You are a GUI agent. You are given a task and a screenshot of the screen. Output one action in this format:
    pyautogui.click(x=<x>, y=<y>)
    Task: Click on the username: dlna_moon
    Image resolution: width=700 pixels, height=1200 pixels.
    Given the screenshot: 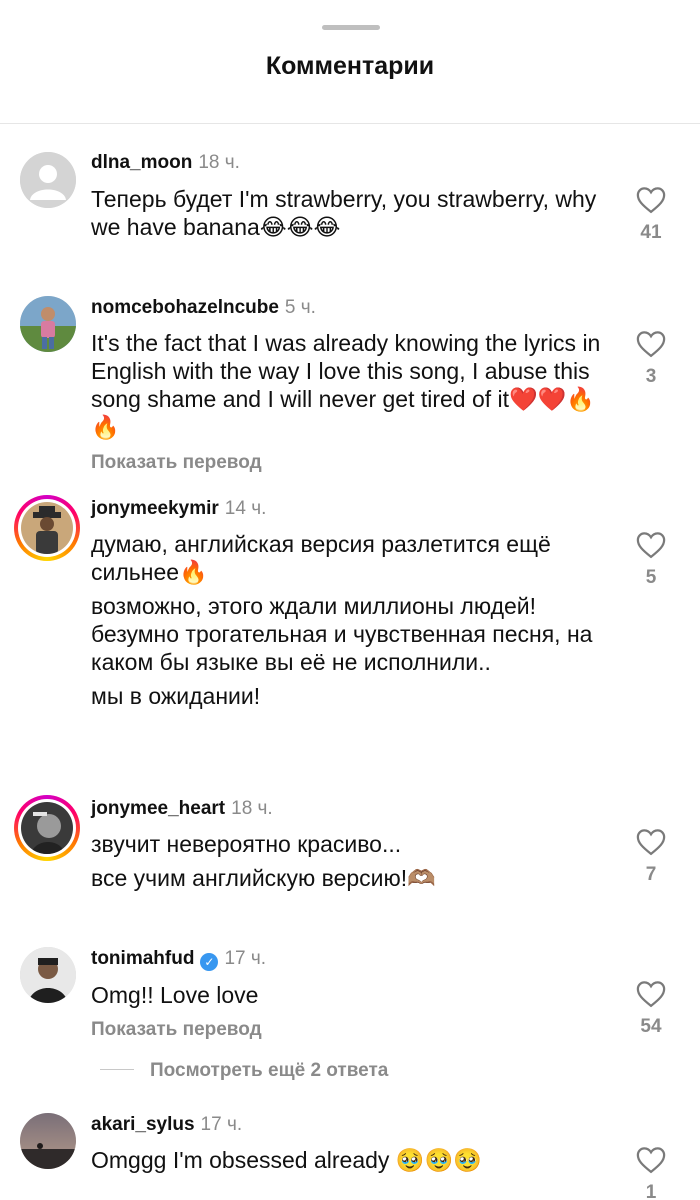 What is the action you would take?
    pyautogui.click(x=141, y=162)
    